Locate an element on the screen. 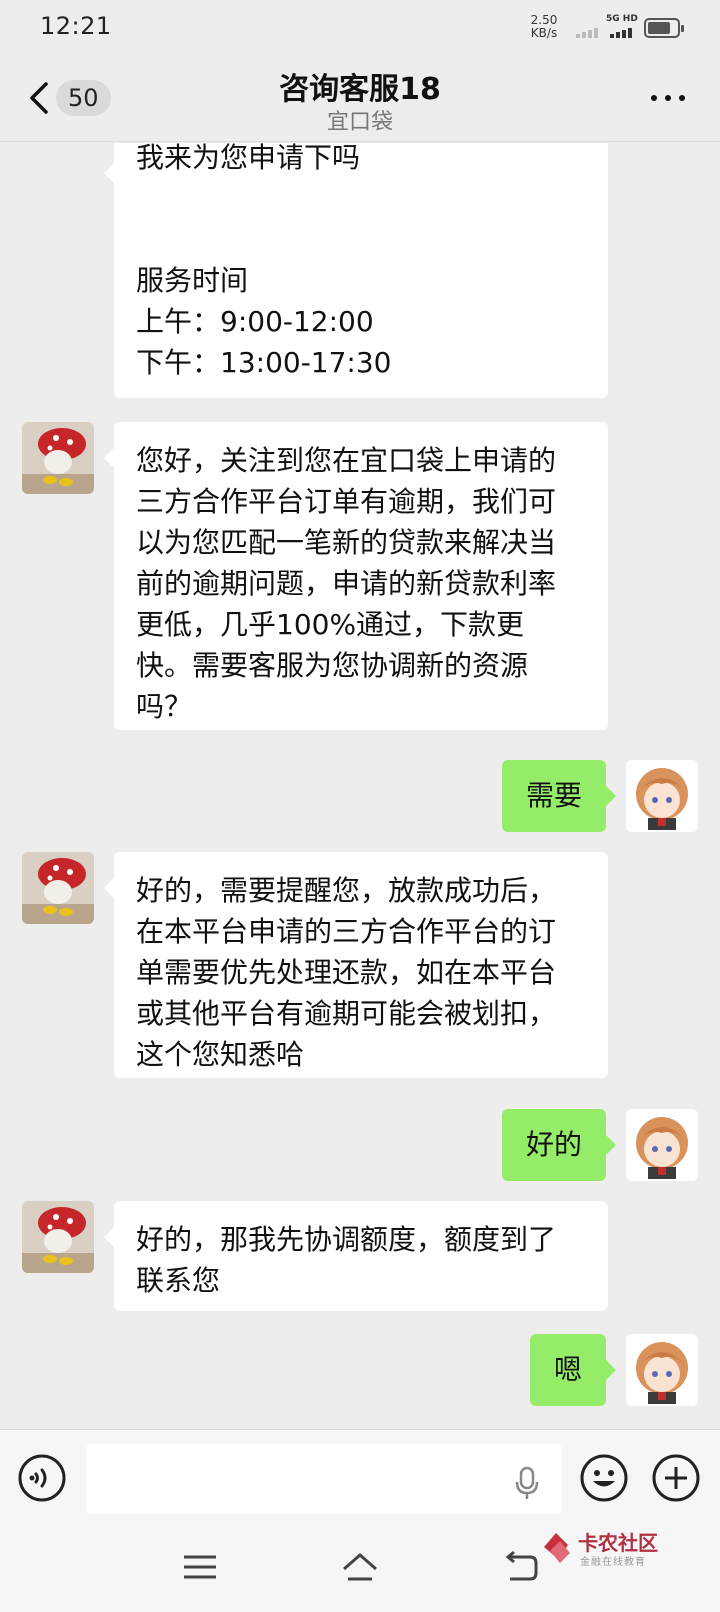 The image size is (720, 1612). network-speed: 2.50 KB/s is located at coordinates (544, 26).